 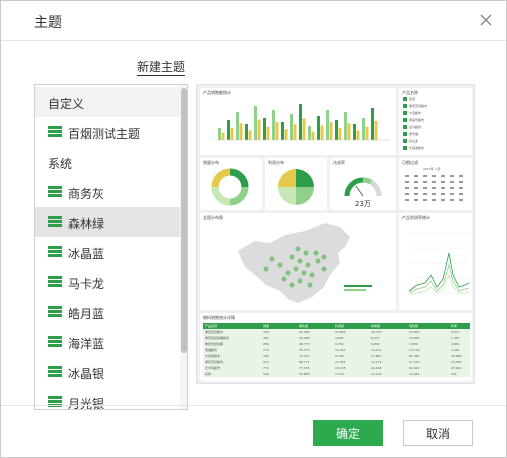 What do you see at coordinates (107, 192) in the screenshot?
I see `theme-item-business-gray: 商务灰` at bounding box center [107, 192].